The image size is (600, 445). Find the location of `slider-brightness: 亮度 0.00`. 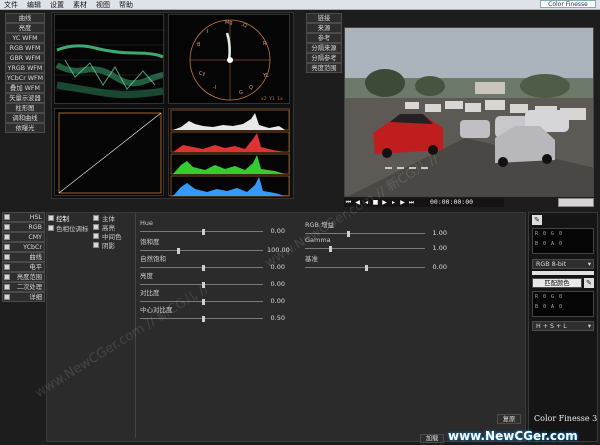

slider-brightness: 亮度 0.00 is located at coordinates (212, 279).